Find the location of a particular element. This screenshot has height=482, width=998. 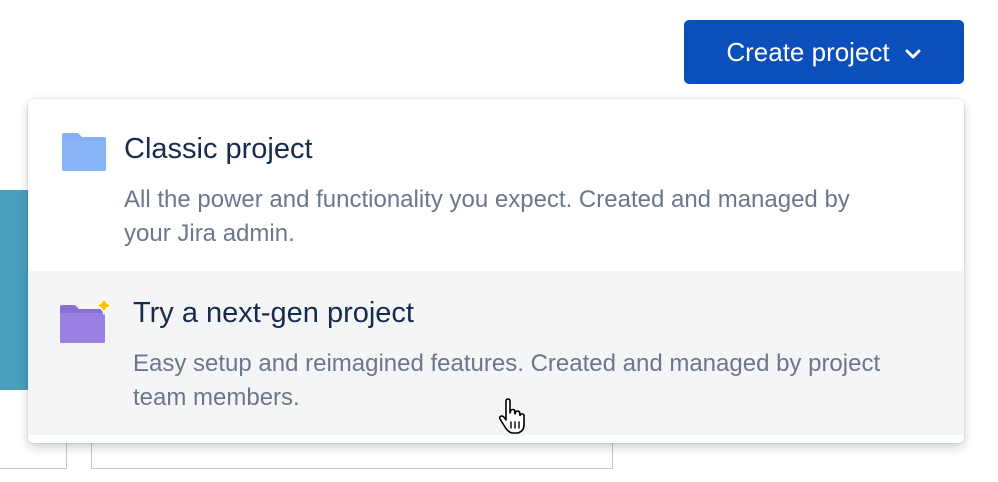

create-project-button: Create project is located at coordinates (824, 52).